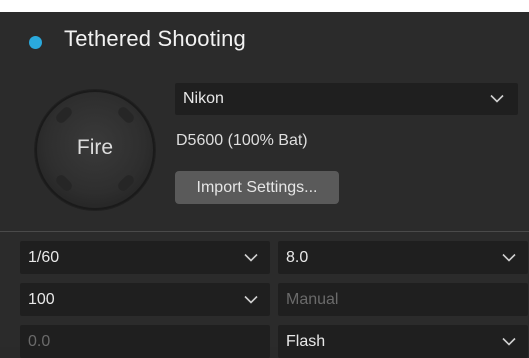 Image resolution: width=529 pixels, height=358 pixels. I want to click on iso-select: 100, so click(145, 299).